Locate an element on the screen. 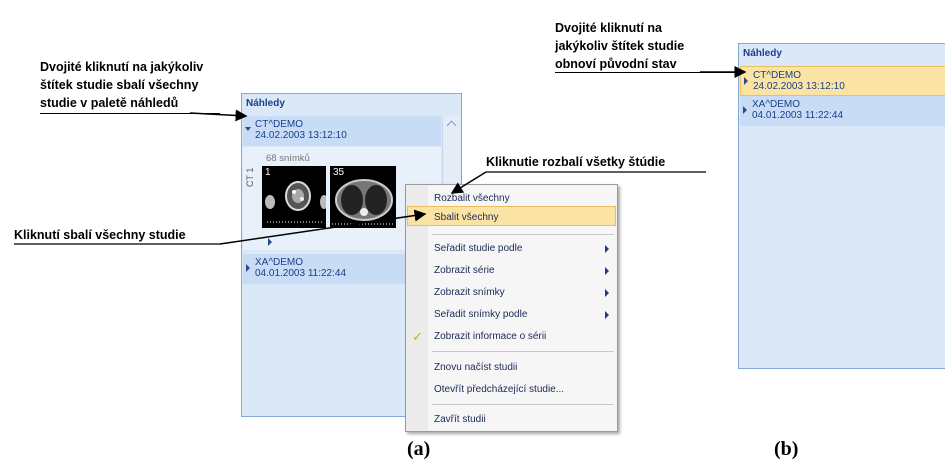  menu-item-show-images: Zobrazit snímky is located at coordinates (469, 292).